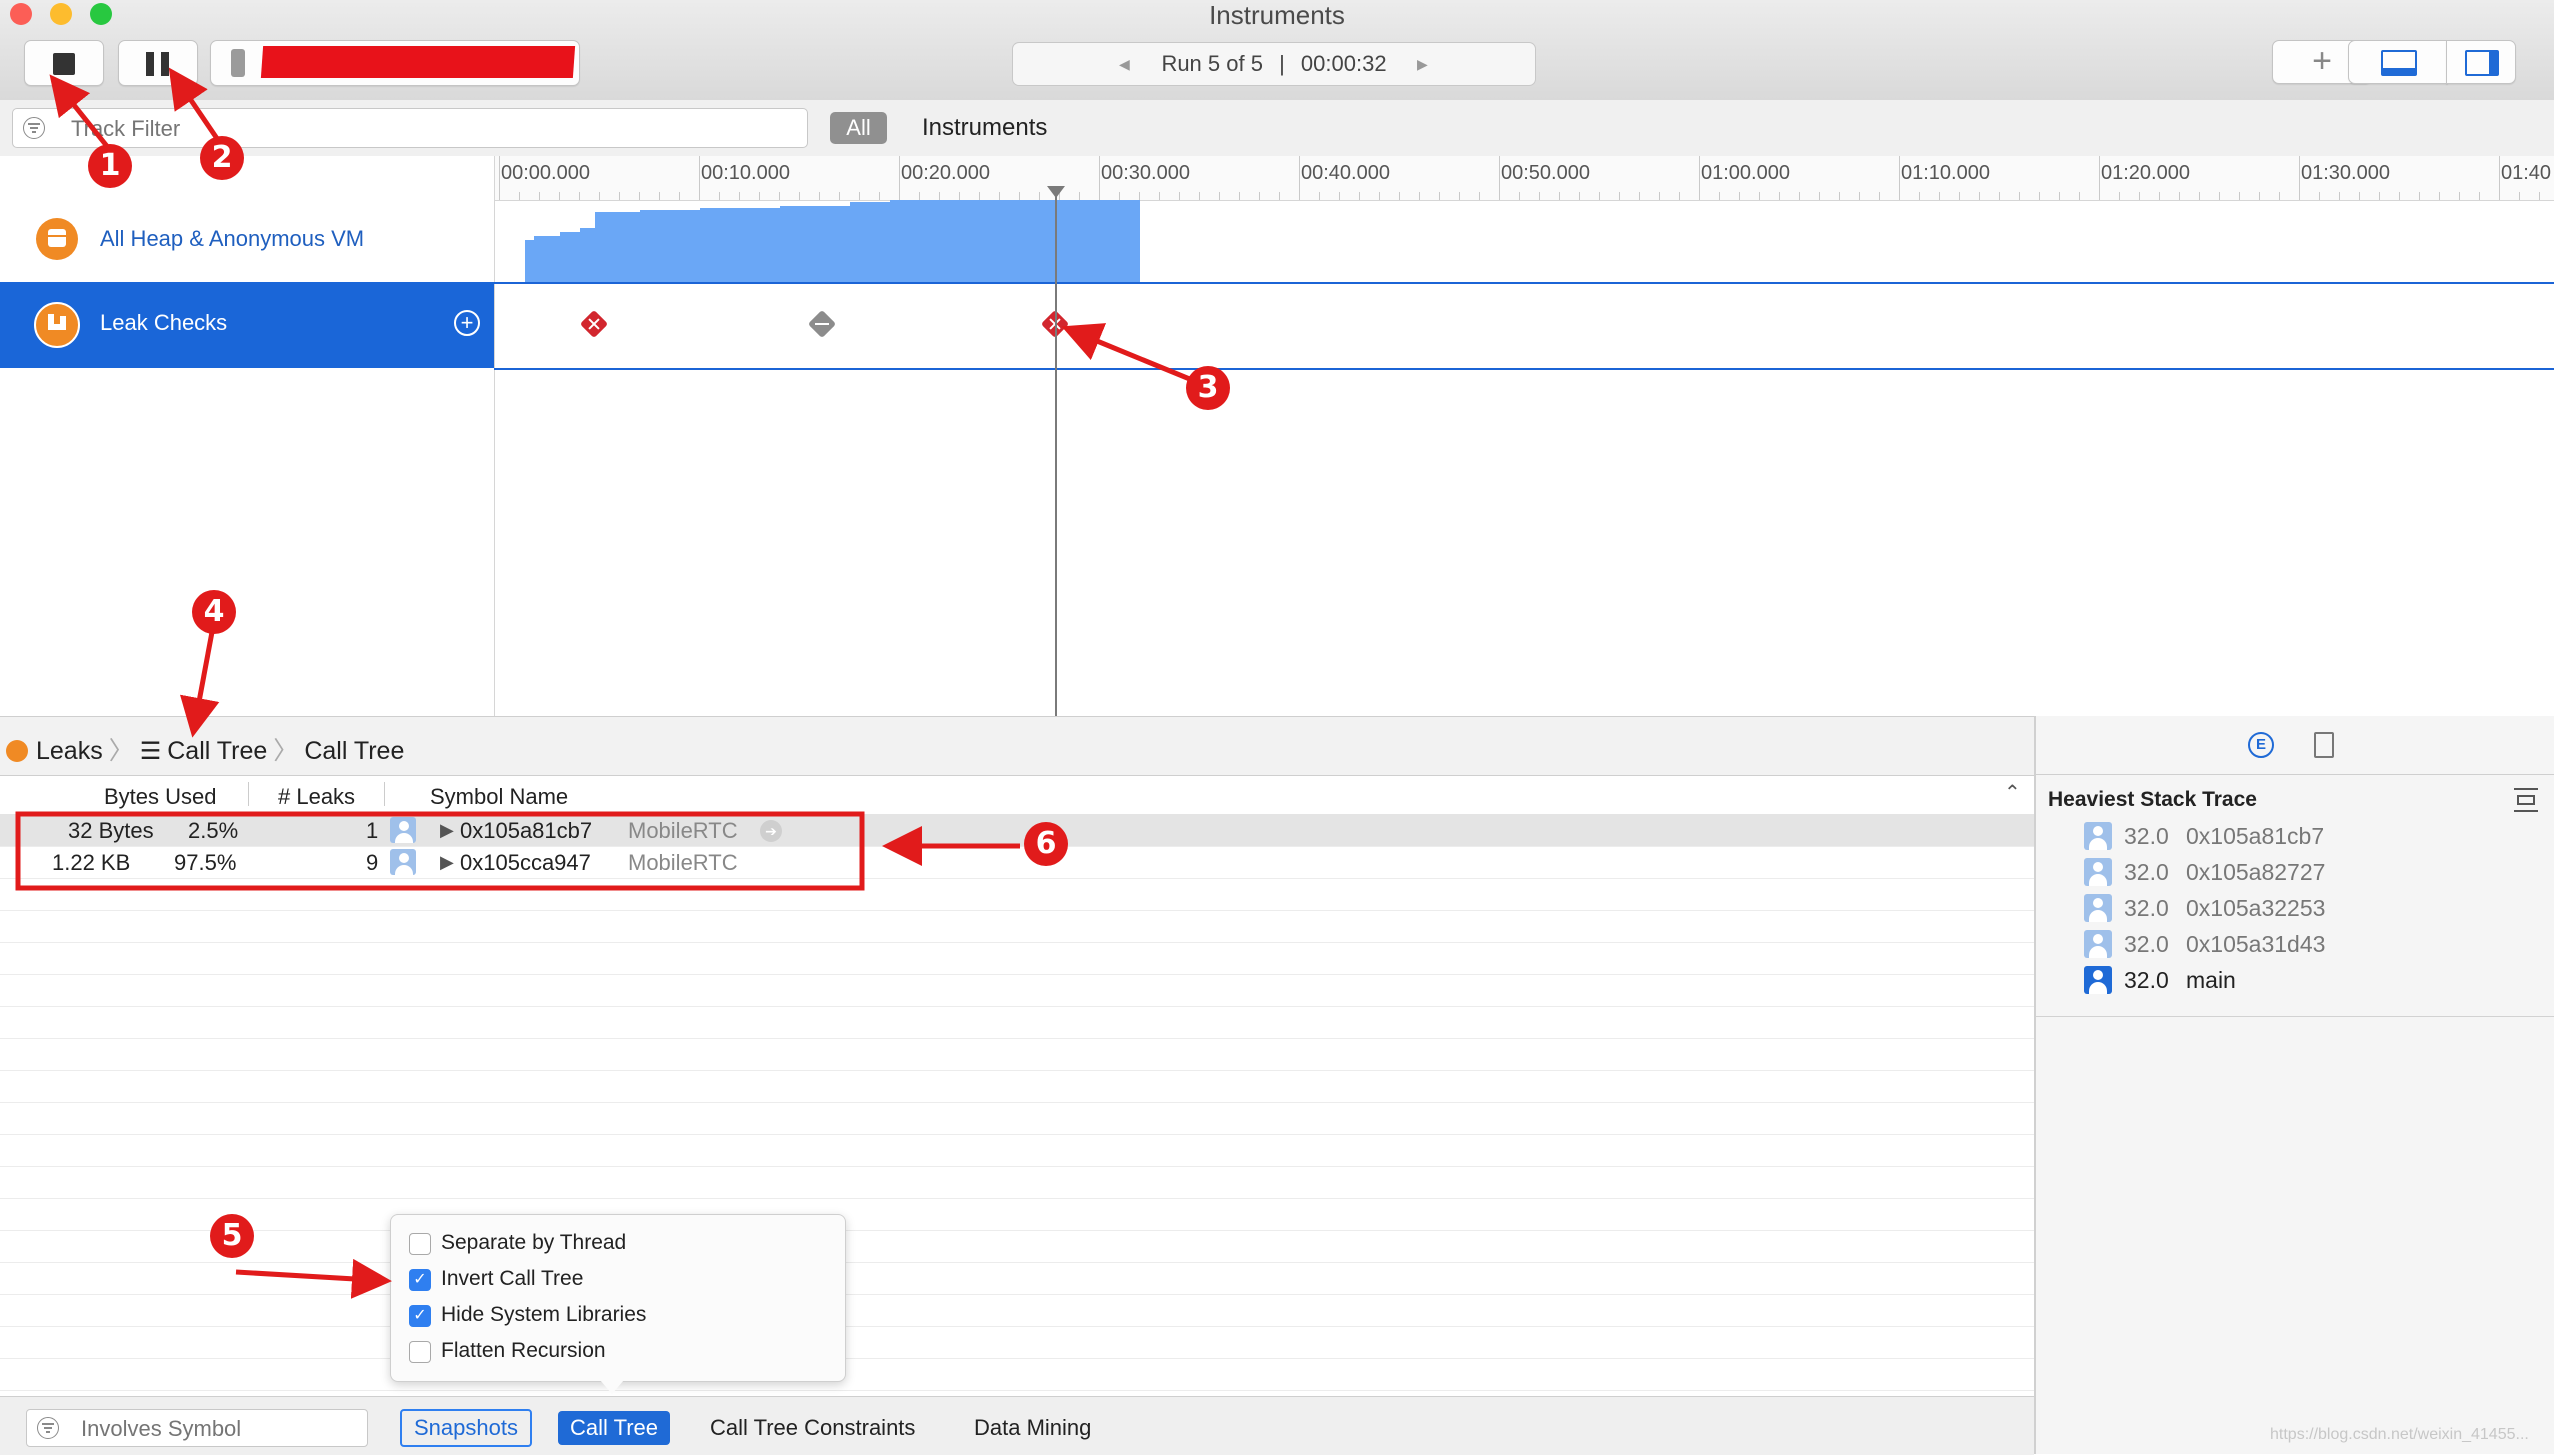 Image resolution: width=2554 pixels, height=1455 pixels. I want to click on annotation-badge-5: 5, so click(232, 1236).